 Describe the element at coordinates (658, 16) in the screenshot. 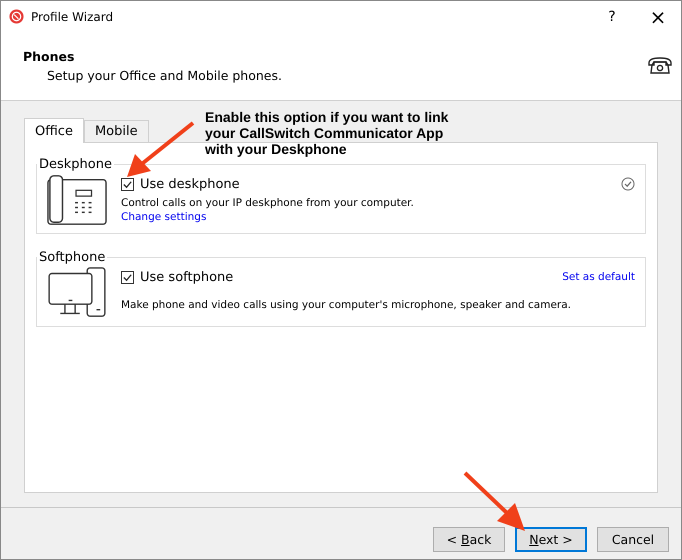

I see `close-button: ×` at that location.